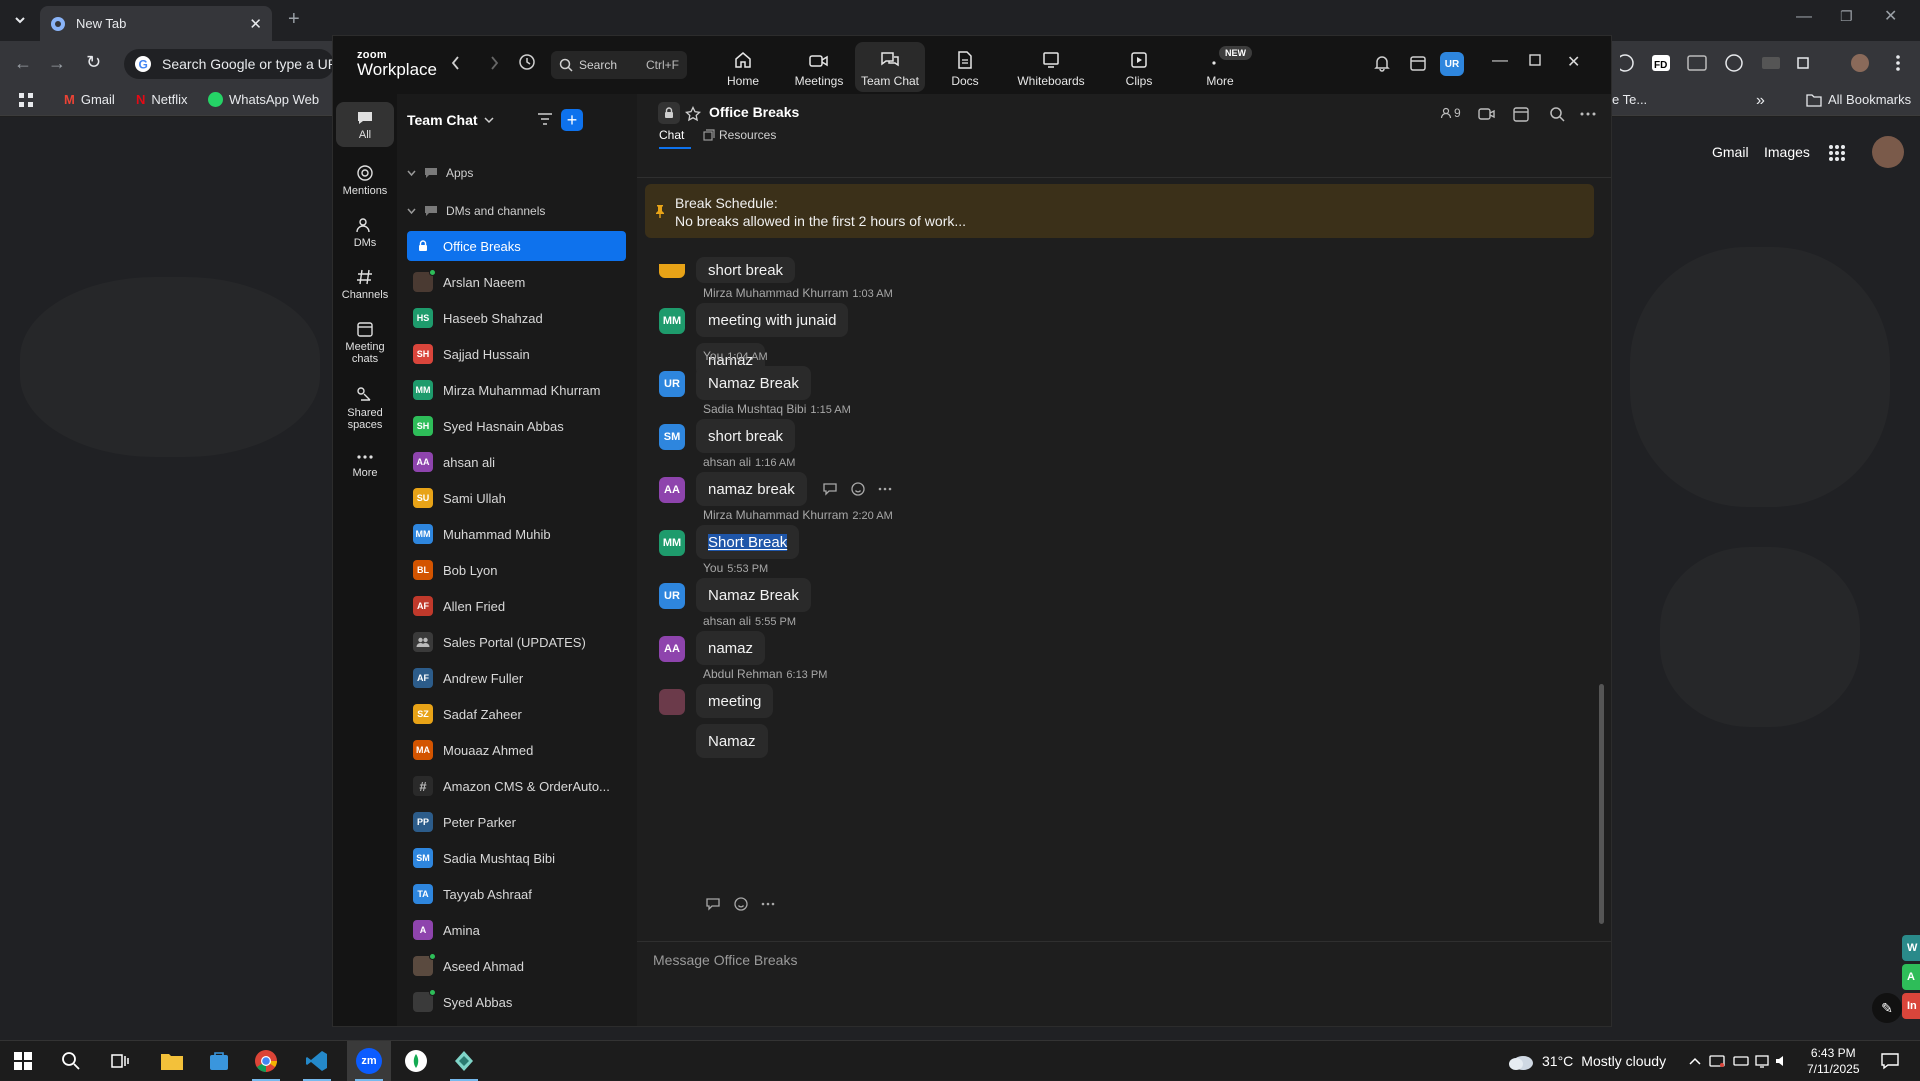 This screenshot has height=1081, width=1920. Describe the element at coordinates (1220, 67) in the screenshot. I see `nav-tab-more: NEW More` at that location.